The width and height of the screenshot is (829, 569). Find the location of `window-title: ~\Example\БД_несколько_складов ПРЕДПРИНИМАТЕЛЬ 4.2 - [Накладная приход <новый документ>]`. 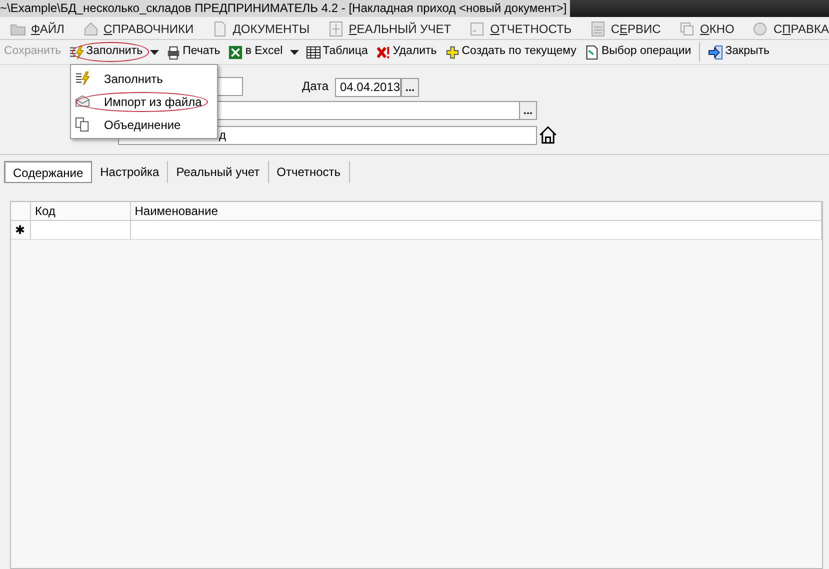

window-title: ~\Example\БД_несколько_складов ПРЕДПРИНИМАТЕЛЬ 4.2 - [Накладная приход <новый документ>] is located at coordinates (285, 8).